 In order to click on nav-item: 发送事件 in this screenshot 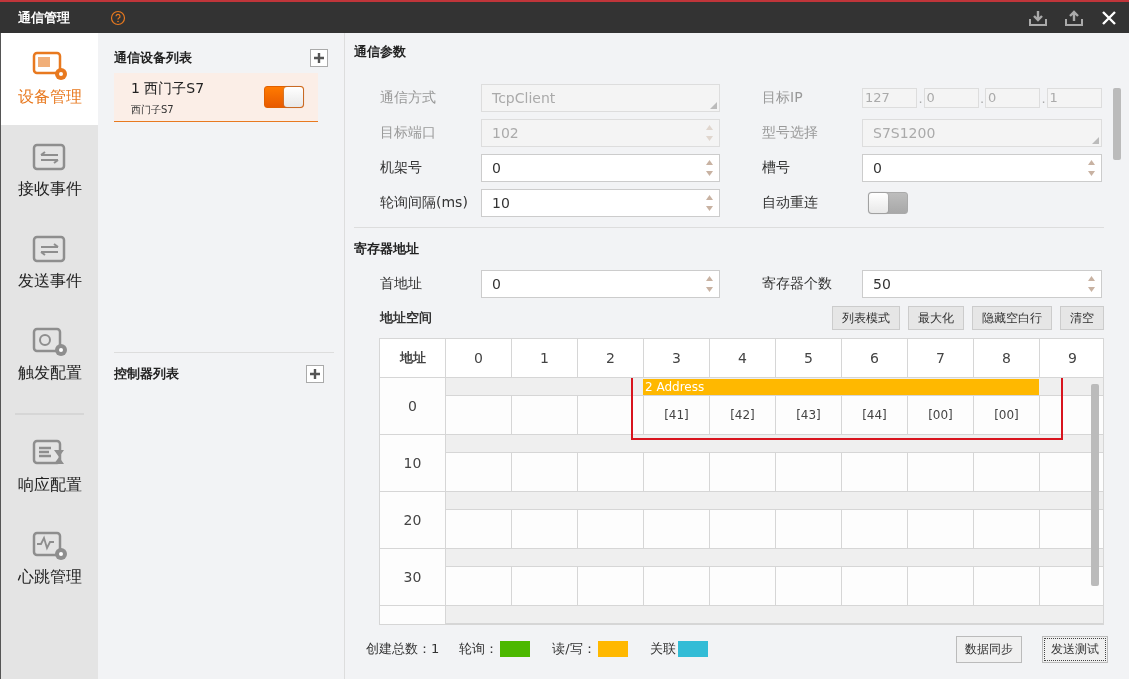, I will do `click(49, 263)`.